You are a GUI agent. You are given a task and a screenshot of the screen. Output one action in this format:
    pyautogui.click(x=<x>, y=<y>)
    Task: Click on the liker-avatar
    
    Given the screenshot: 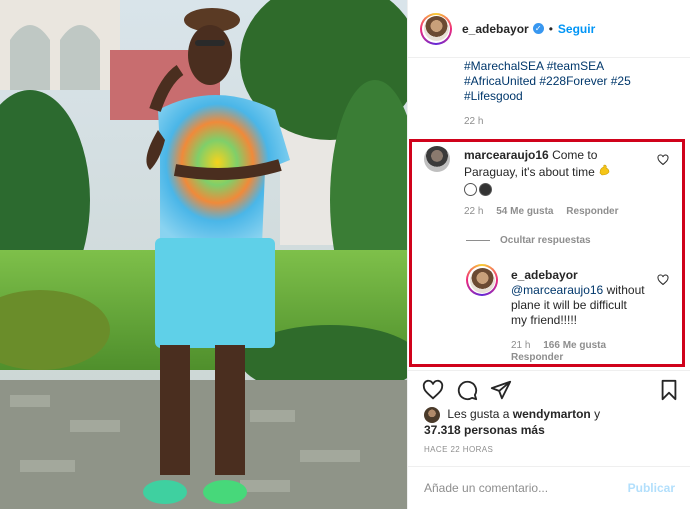 What is the action you would take?
    pyautogui.click(x=432, y=415)
    